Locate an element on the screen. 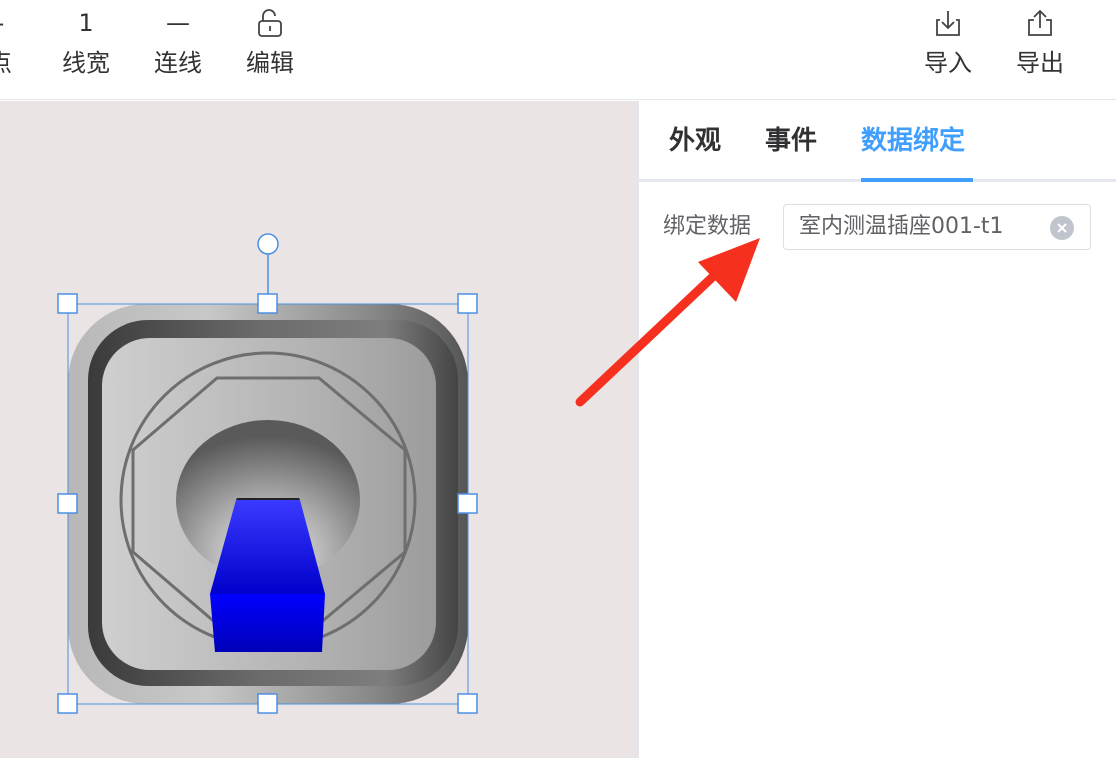 The width and height of the screenshot is (1116, 758). tool-line-width: 1 线宽 is located at coordinates (86, 50).